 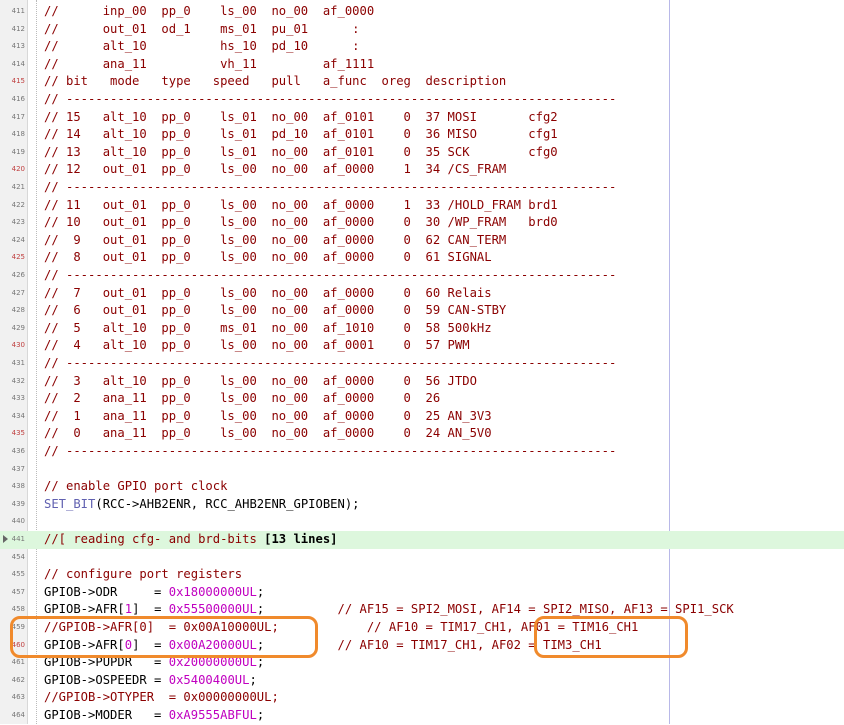 What do you see at coordinates (422, 593) in the screenshot?
I see `code-line: 457 GPIOB->ODR = 0x18000000UL;` at bounding box center [422, 593].